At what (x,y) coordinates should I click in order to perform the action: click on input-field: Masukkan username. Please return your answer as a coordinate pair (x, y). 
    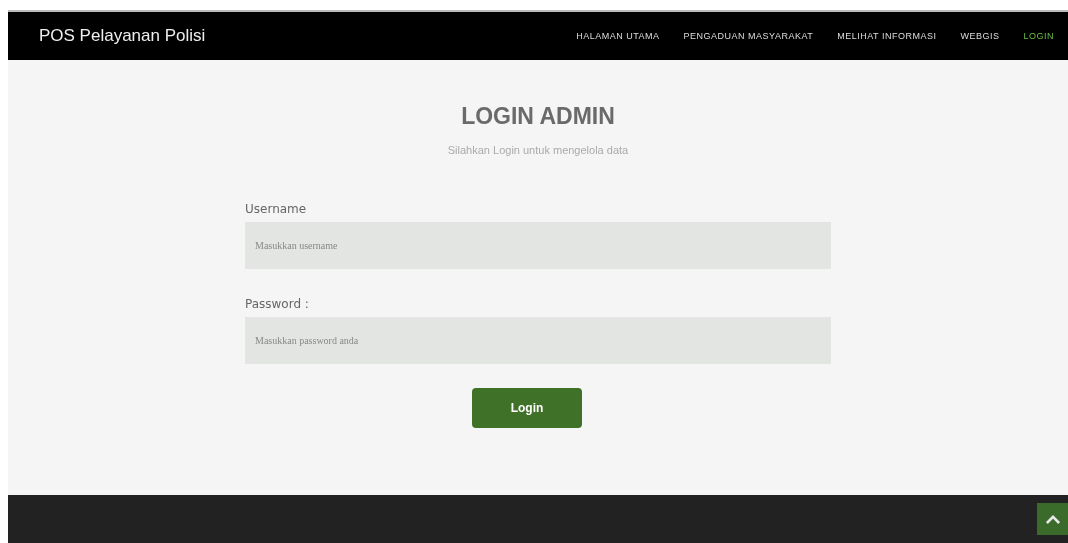
    Looking at the image, I should click on (538, 245).